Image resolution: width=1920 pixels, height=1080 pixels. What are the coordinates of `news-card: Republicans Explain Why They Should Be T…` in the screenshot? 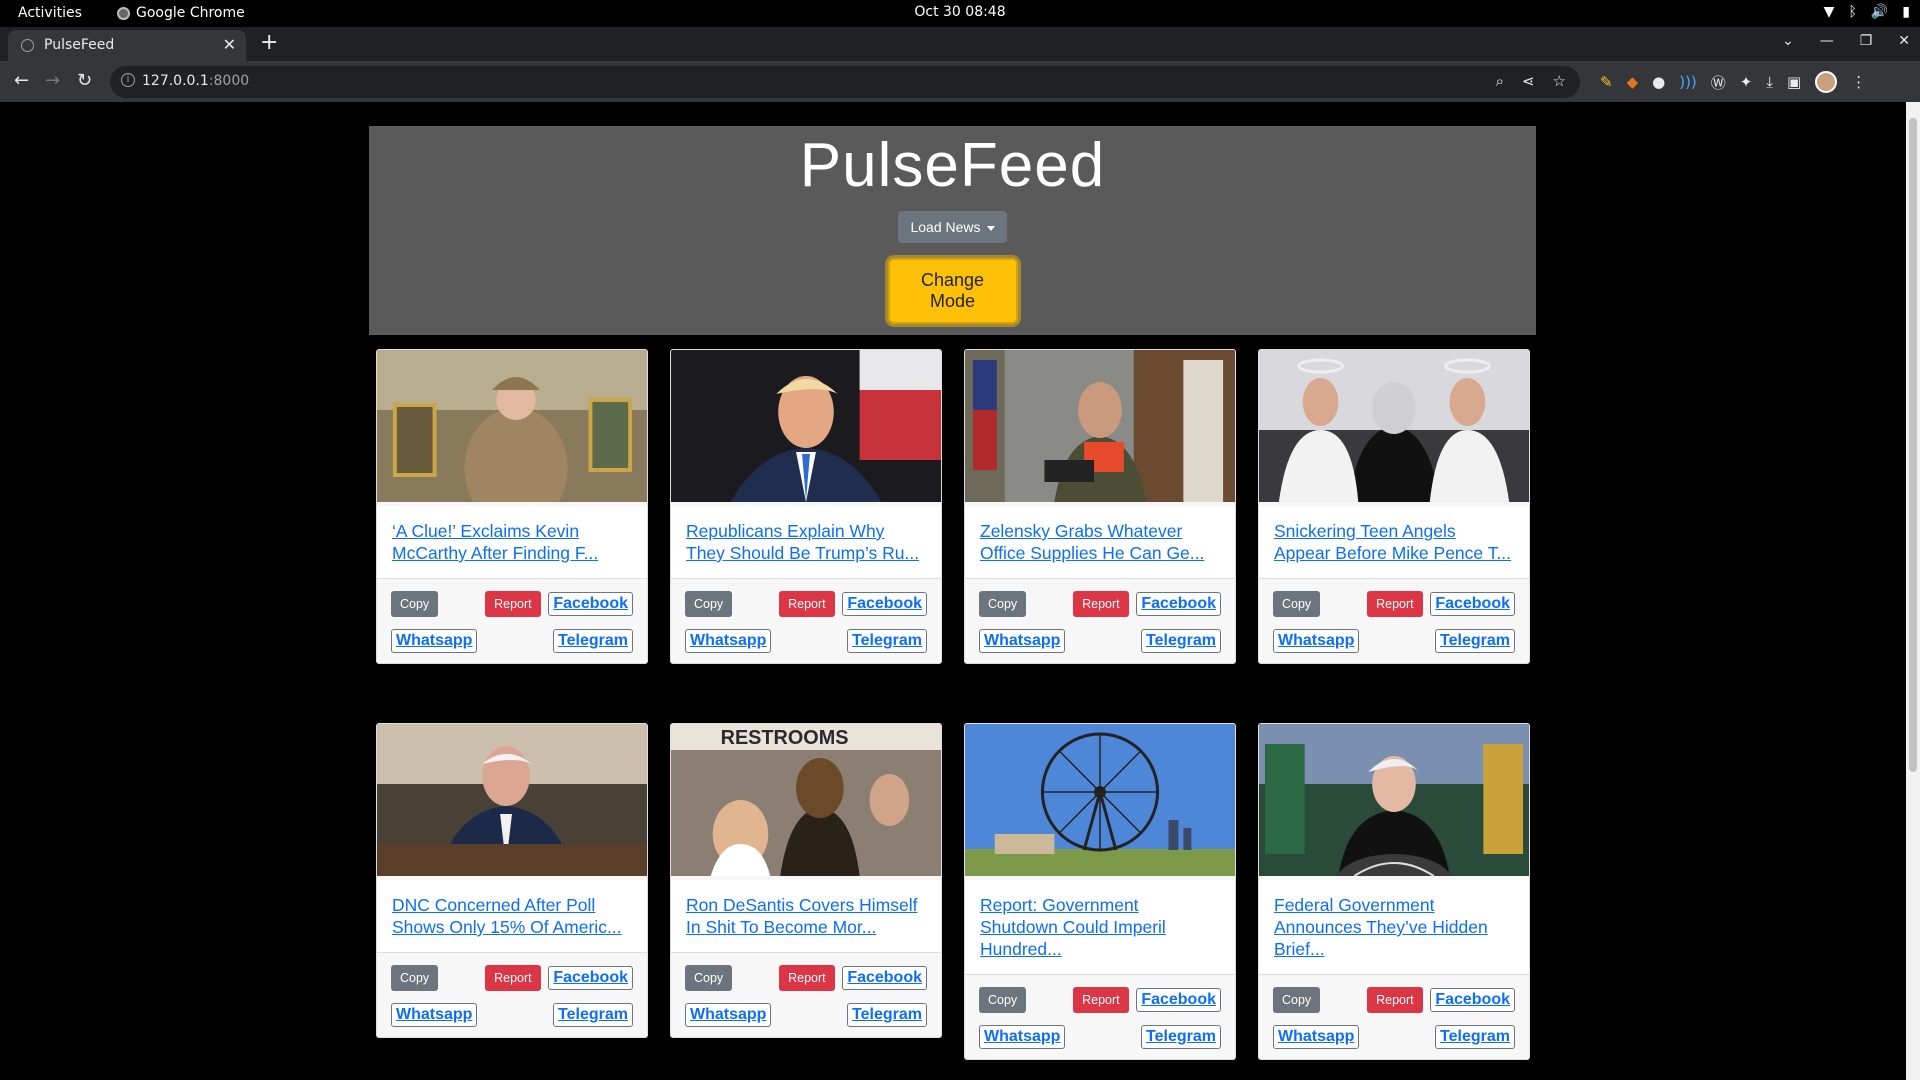 It's located at (806, 506).